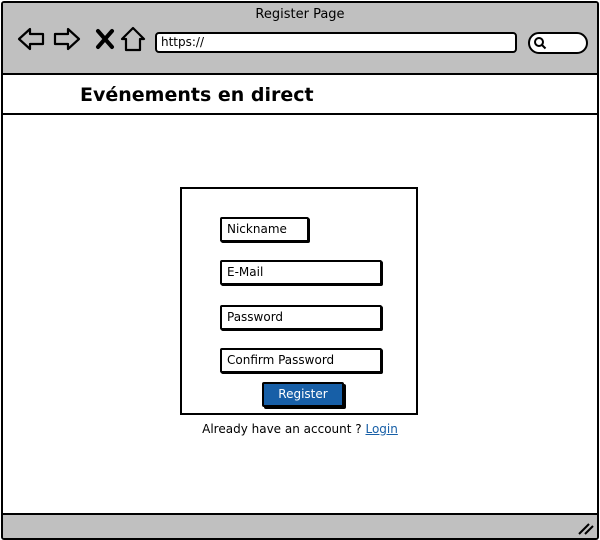 The width and height of the screenshot is (600, 540). I want to click on login-prompt: Already have an account ? Login, so click(300, 429).